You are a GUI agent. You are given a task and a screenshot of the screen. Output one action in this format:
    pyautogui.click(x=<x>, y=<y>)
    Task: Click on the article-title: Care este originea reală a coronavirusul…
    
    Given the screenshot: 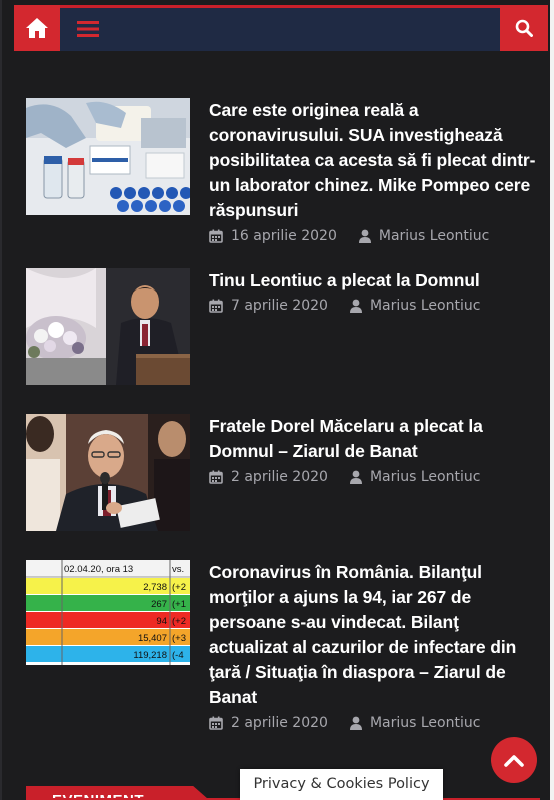 What is the action you would take?
    pyautogui.click(x=374, y=160)
    